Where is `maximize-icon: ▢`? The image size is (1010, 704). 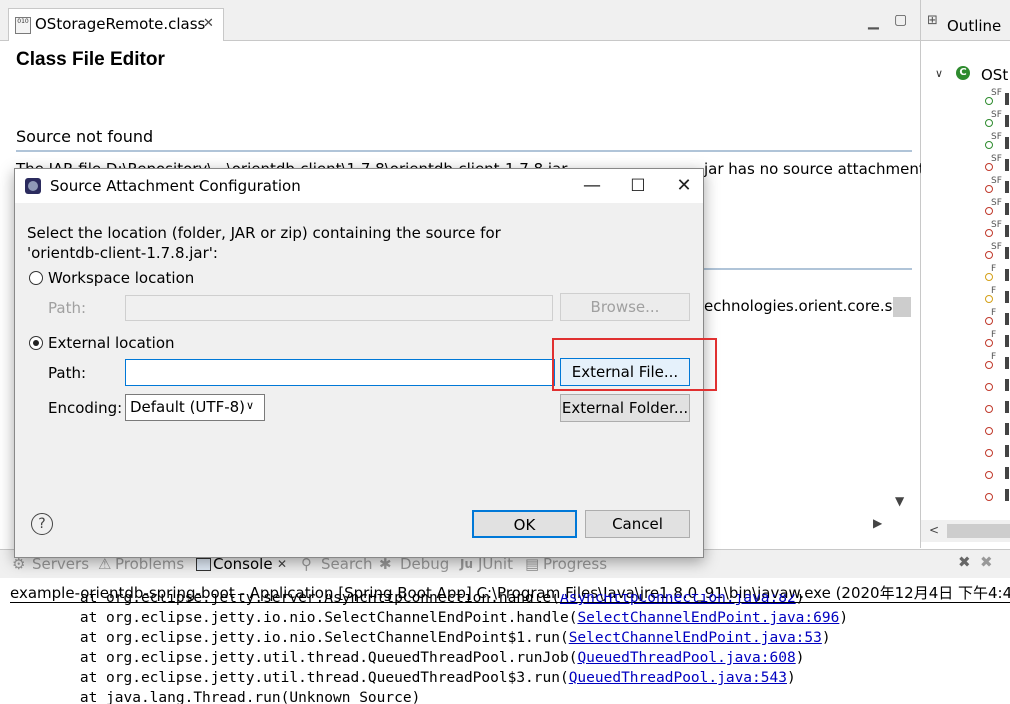 maximize-icon: ▢ is located at coordinates (900, 20).